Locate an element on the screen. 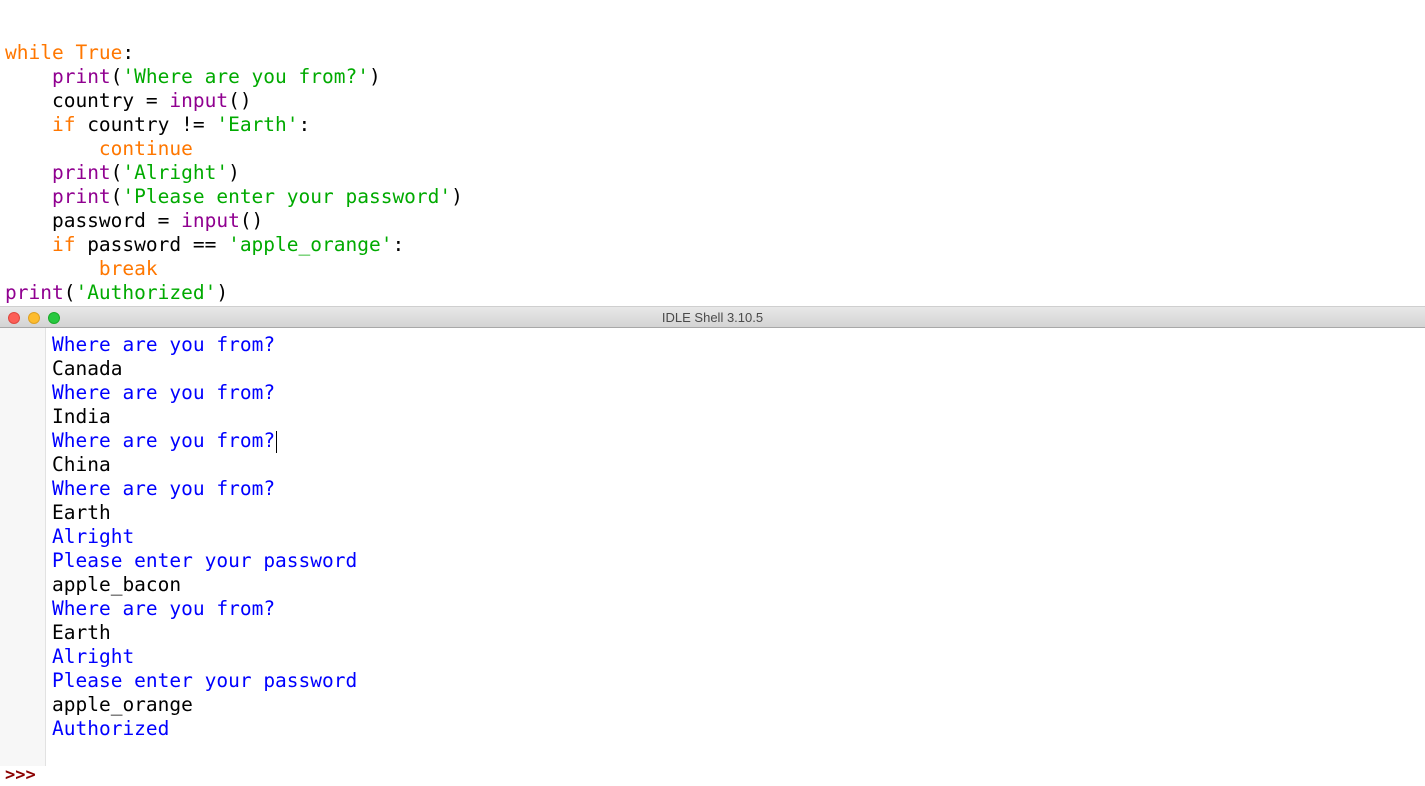 The height and width of the screenshot is (786, 1425). code-token: 'Authorized' is located at coordinates (146, 292).